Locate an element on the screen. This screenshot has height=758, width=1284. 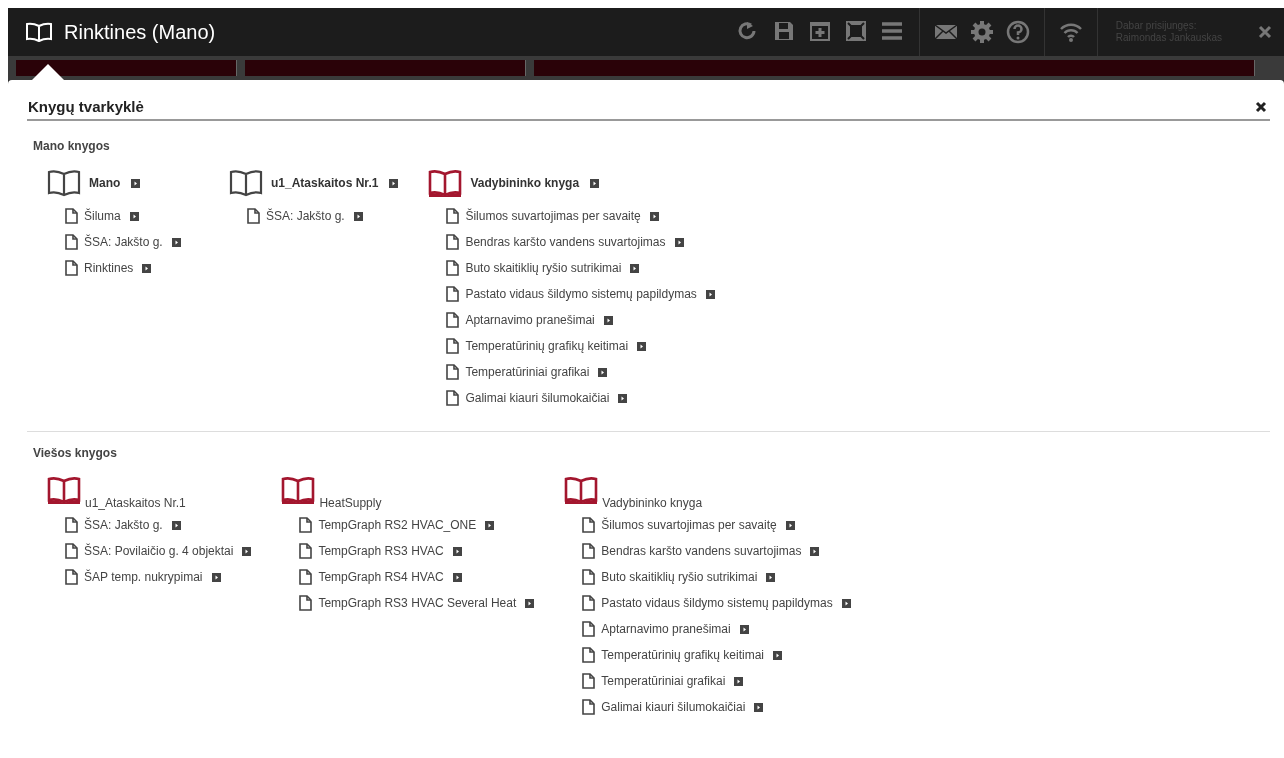
page-link: TempGraph RS3 HVAC Several Heat is located at coordinates (417, 603).